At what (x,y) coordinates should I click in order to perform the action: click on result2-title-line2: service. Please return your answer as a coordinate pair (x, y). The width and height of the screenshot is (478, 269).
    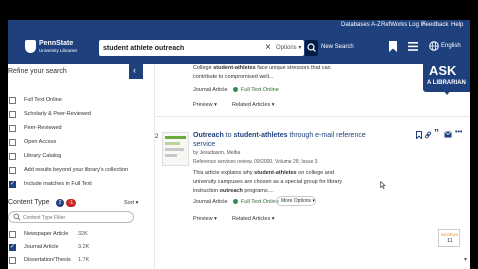
    Looking at the image, I should click on (204, 144).